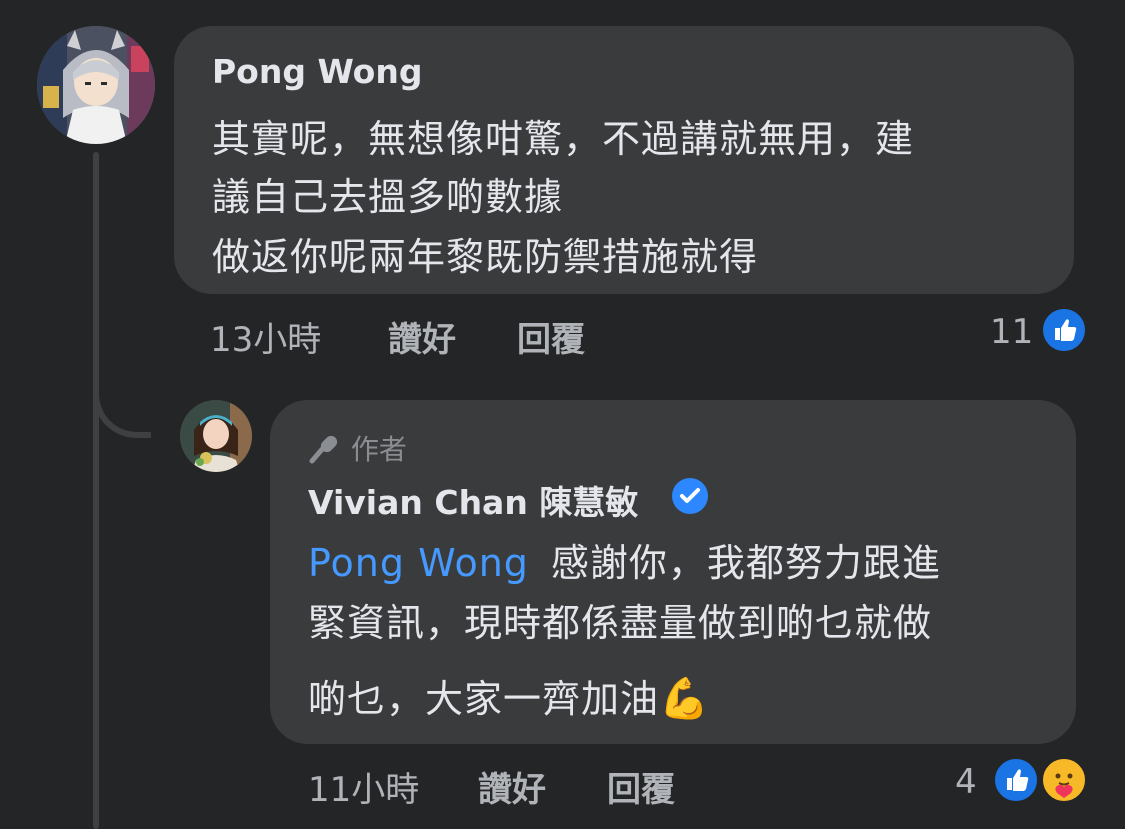 This screenshot has height=829, width=1125. What do you see at coordinates (485, 257) in the screenshot?
I see `comment-text-line-3: 做返你呢兩年黎既防禦措施就得` at bounding box center [485, 257].